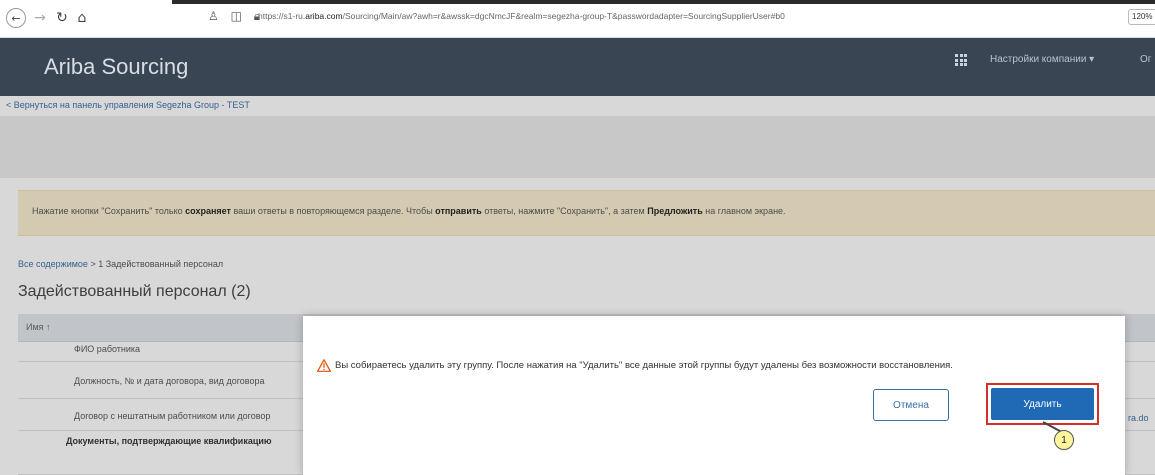 This screenshot has height=475, width=1155. What do you see at coordinates (213, 16) in the screenshot?
I see `site-info-icon: ♙` at bounding box center [213, 16].